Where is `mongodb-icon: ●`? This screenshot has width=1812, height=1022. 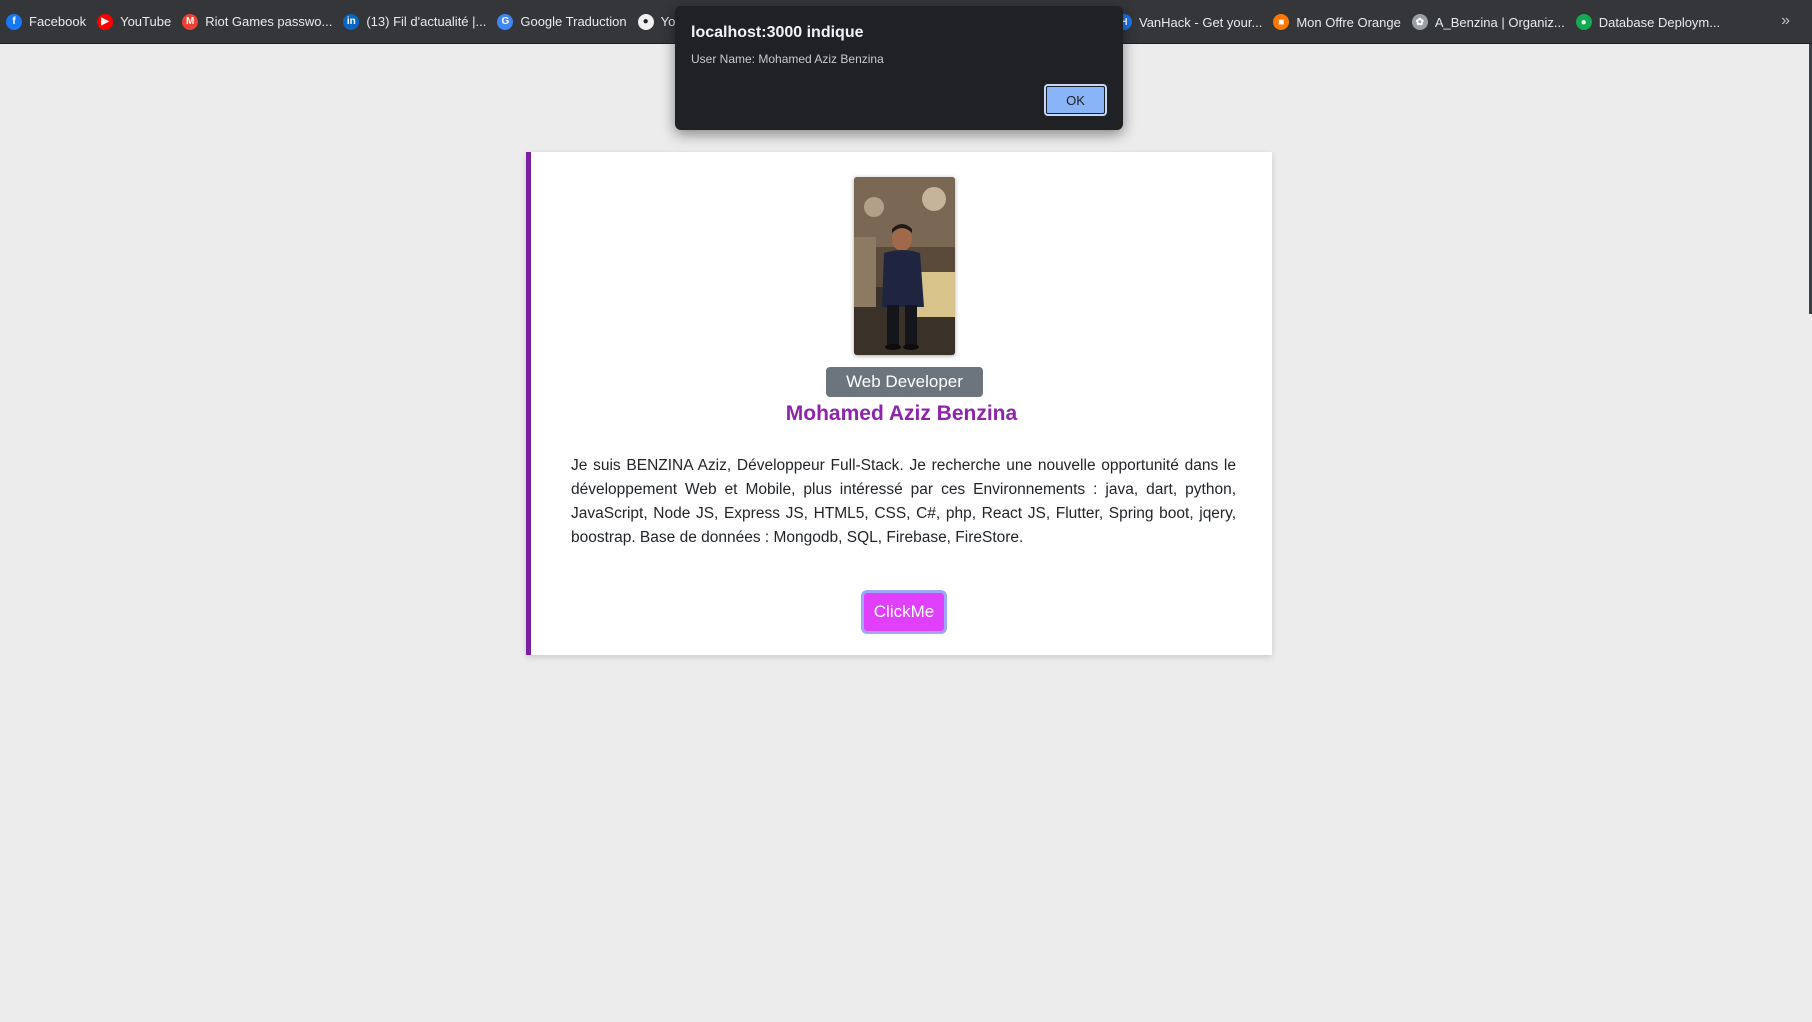 mongodb-icon: ● is located at coordinates (1583, 22).